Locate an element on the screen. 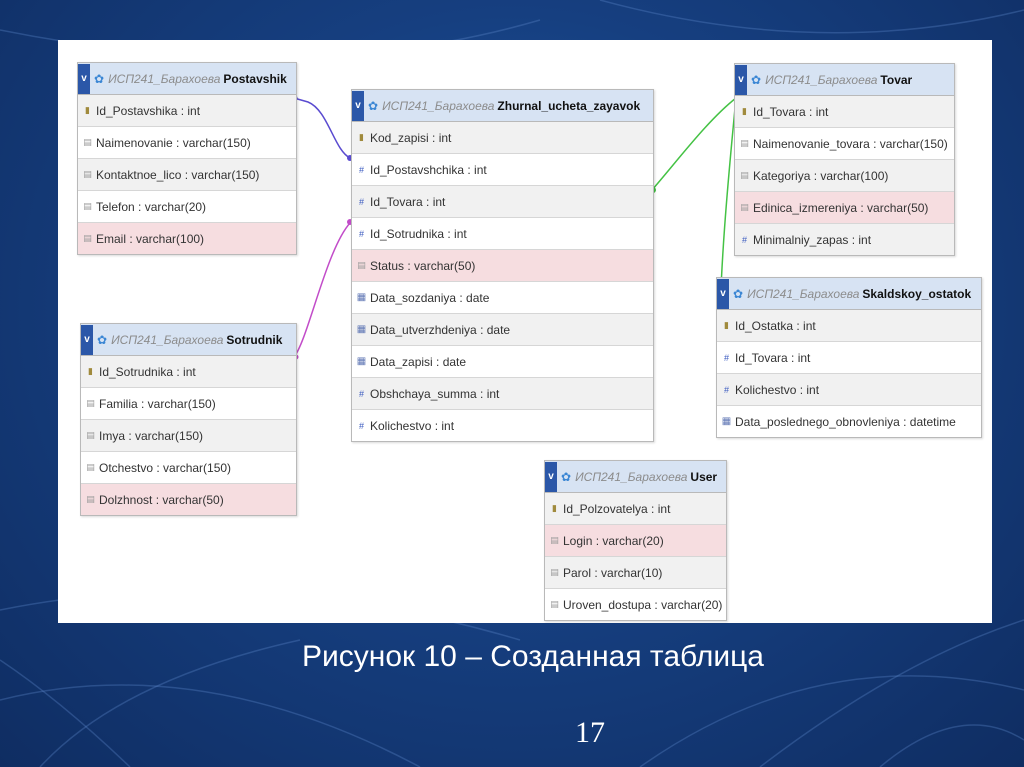 This screenshot has width=1024, height=767. field-row: ▦ Data_sozdaniya : date is located at coordinates (502, 298).